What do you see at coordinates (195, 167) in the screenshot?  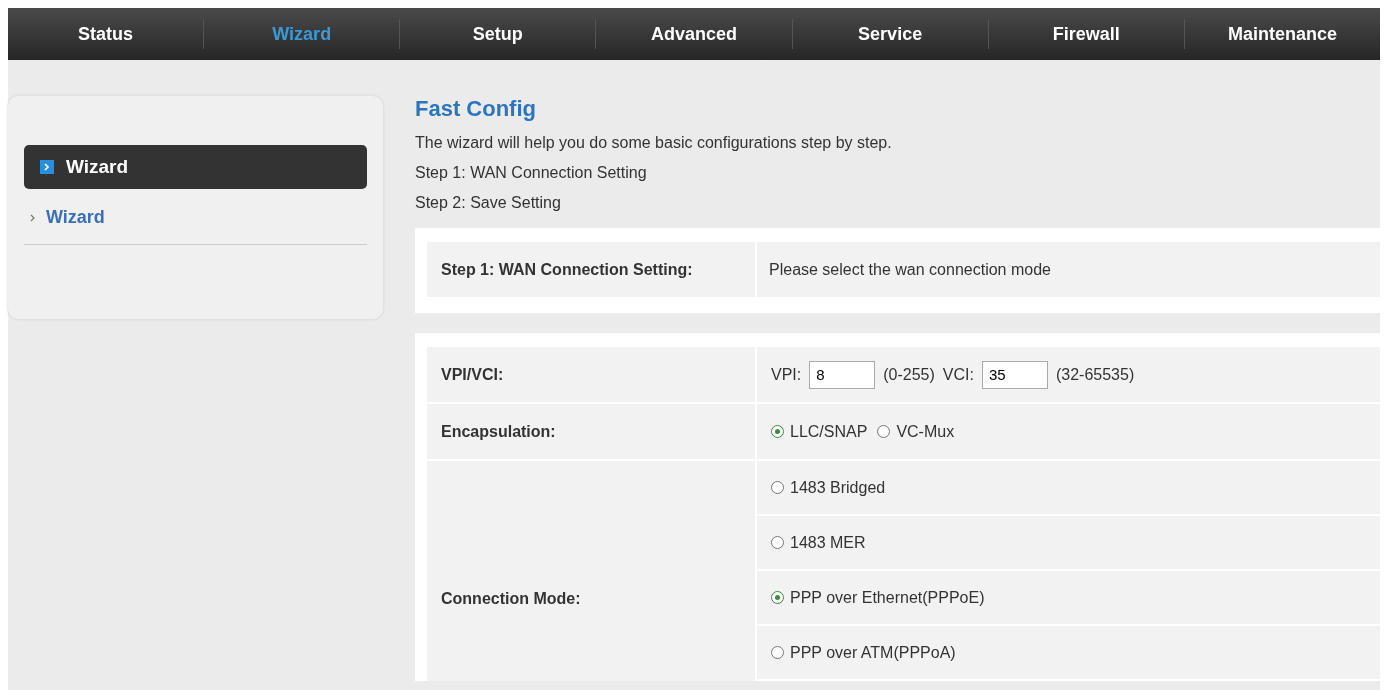 I see `sidebar-header: Wizard` at bounding box center [195, 167].